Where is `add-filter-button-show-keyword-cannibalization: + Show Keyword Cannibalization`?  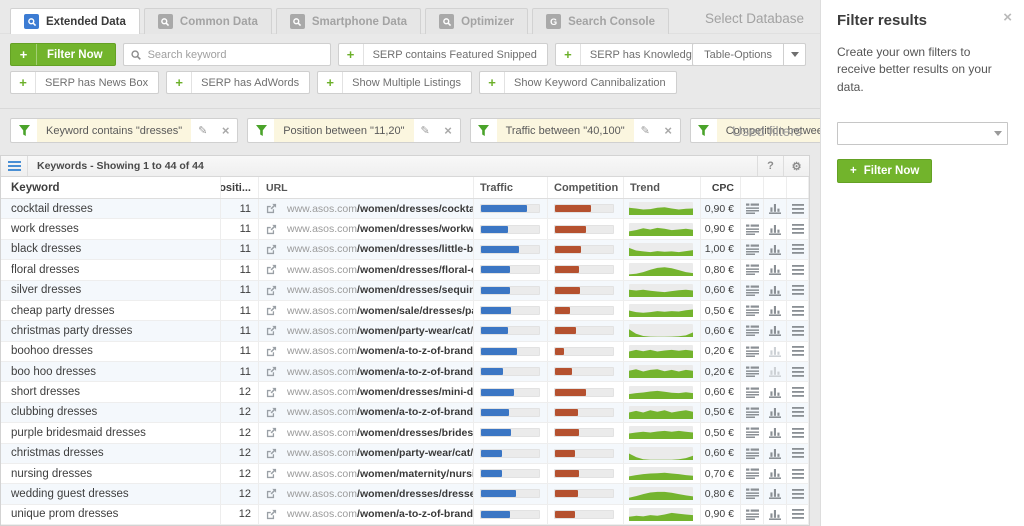
add-filter-button-show-keyword-cannibalization: + Show Keyword Cannibalization is located at coordinates (578, 82).